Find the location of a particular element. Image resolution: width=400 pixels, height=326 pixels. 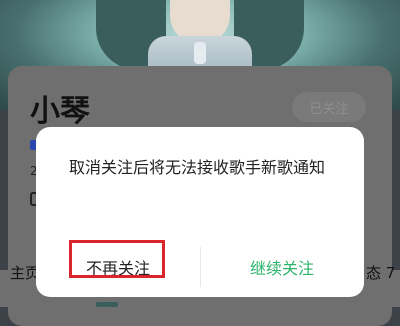

dialog-message: 取消关注后将无法接收歌手新歌通知 is located at coordinates (197, 167).